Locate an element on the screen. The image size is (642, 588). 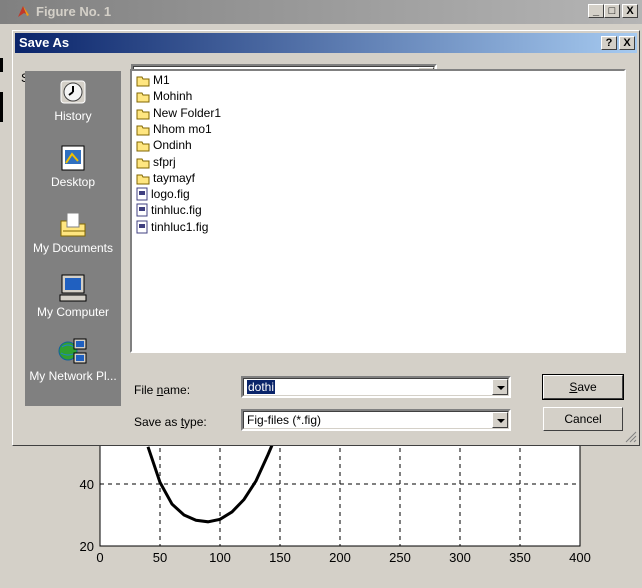
file-name-text: taymayf is located at coordinates (174, 177).